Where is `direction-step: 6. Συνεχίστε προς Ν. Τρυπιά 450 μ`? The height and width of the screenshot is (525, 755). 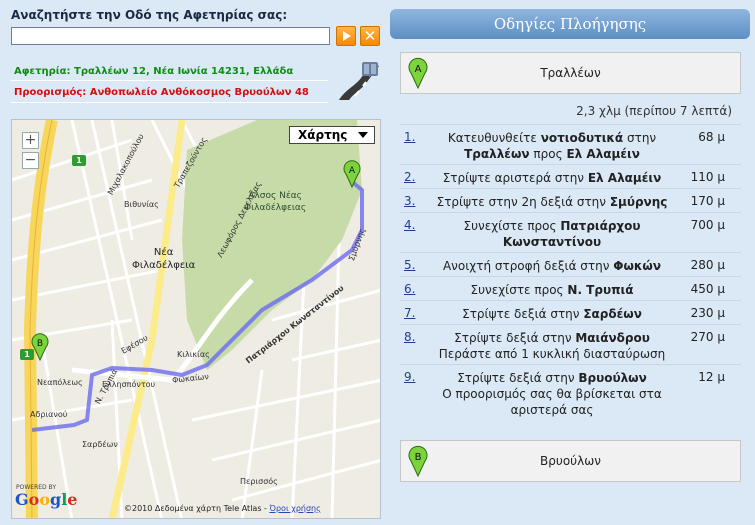 direction-step: 6. Συνεχίστε προς Ν. Τρυπιά 450 μ is located at coordinates (570, 288).